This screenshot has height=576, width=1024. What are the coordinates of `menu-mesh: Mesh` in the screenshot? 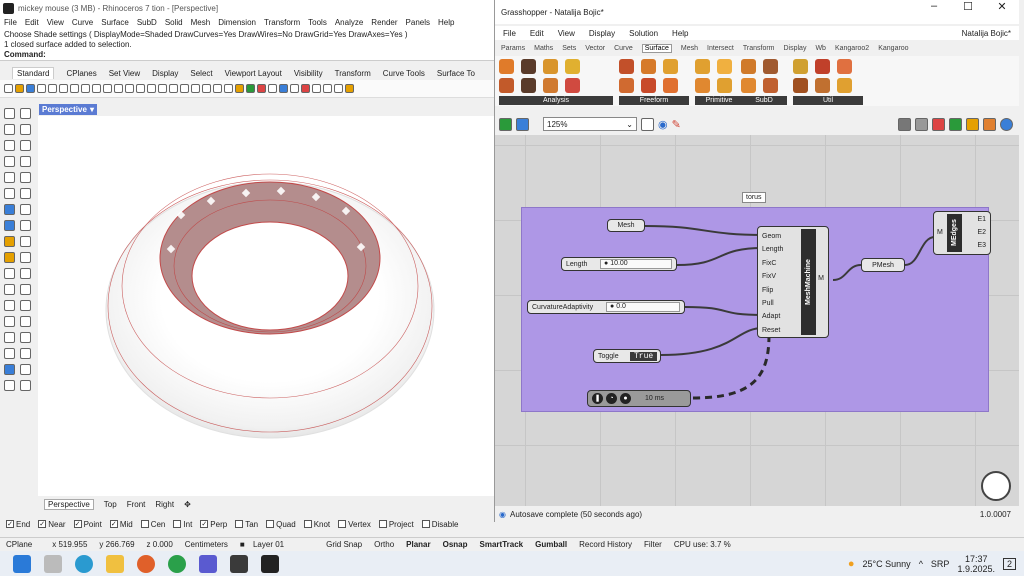 It's located at (201, 22).